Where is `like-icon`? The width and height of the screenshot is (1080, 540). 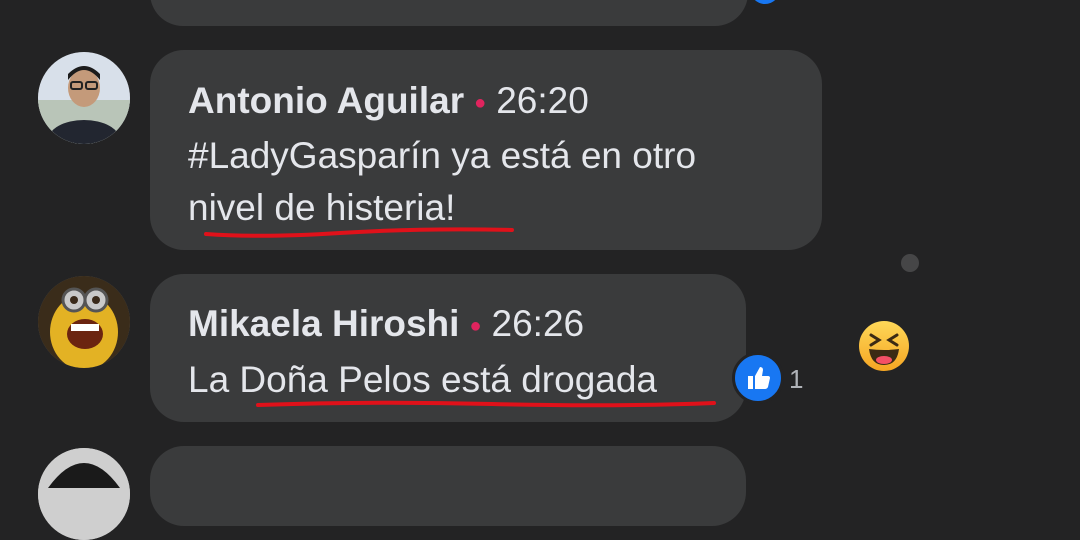 like-icon is located at coordinates (758, 378).